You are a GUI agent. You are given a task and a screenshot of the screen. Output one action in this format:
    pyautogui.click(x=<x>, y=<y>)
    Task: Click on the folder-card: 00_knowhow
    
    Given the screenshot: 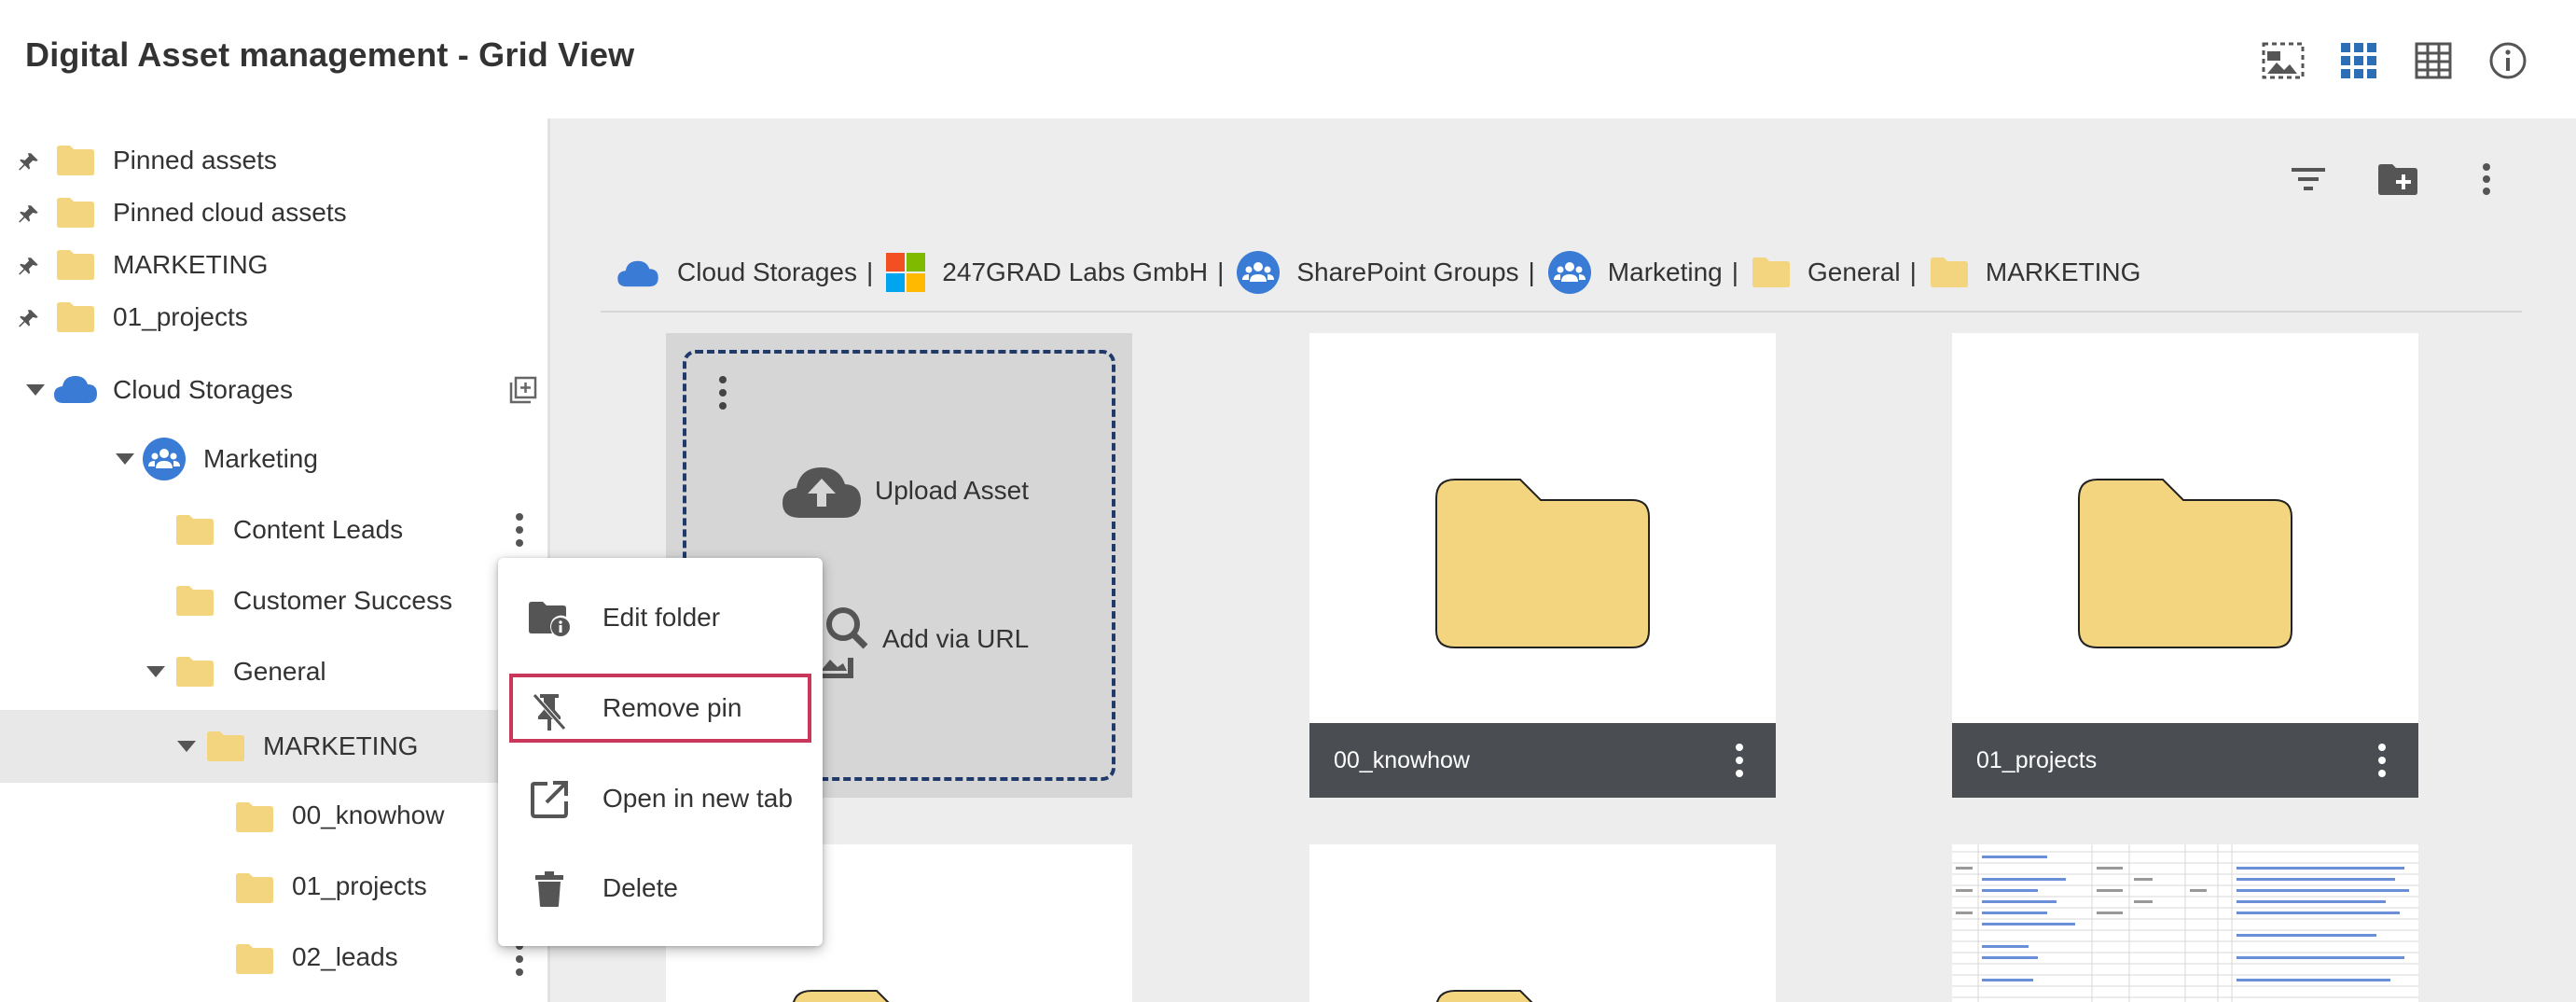 What is the action you would take?
    pyautogui.click(x=1542, y=565)
    